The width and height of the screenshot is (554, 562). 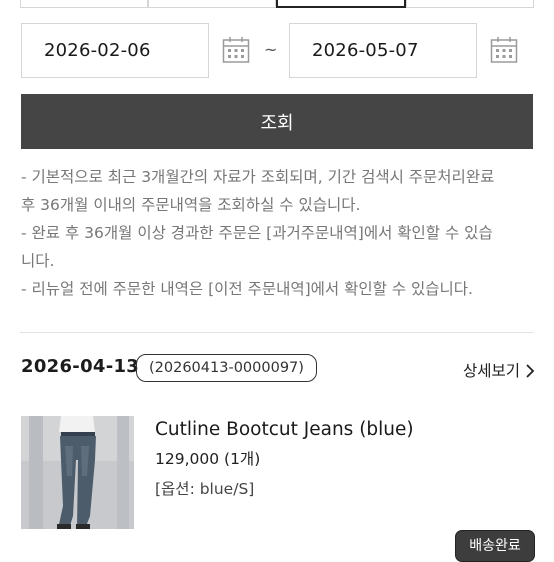 What do you see at coordinates (530, 371) in the screenshot?
I see `chevron-right-icon` at bounding box center [530, 371].